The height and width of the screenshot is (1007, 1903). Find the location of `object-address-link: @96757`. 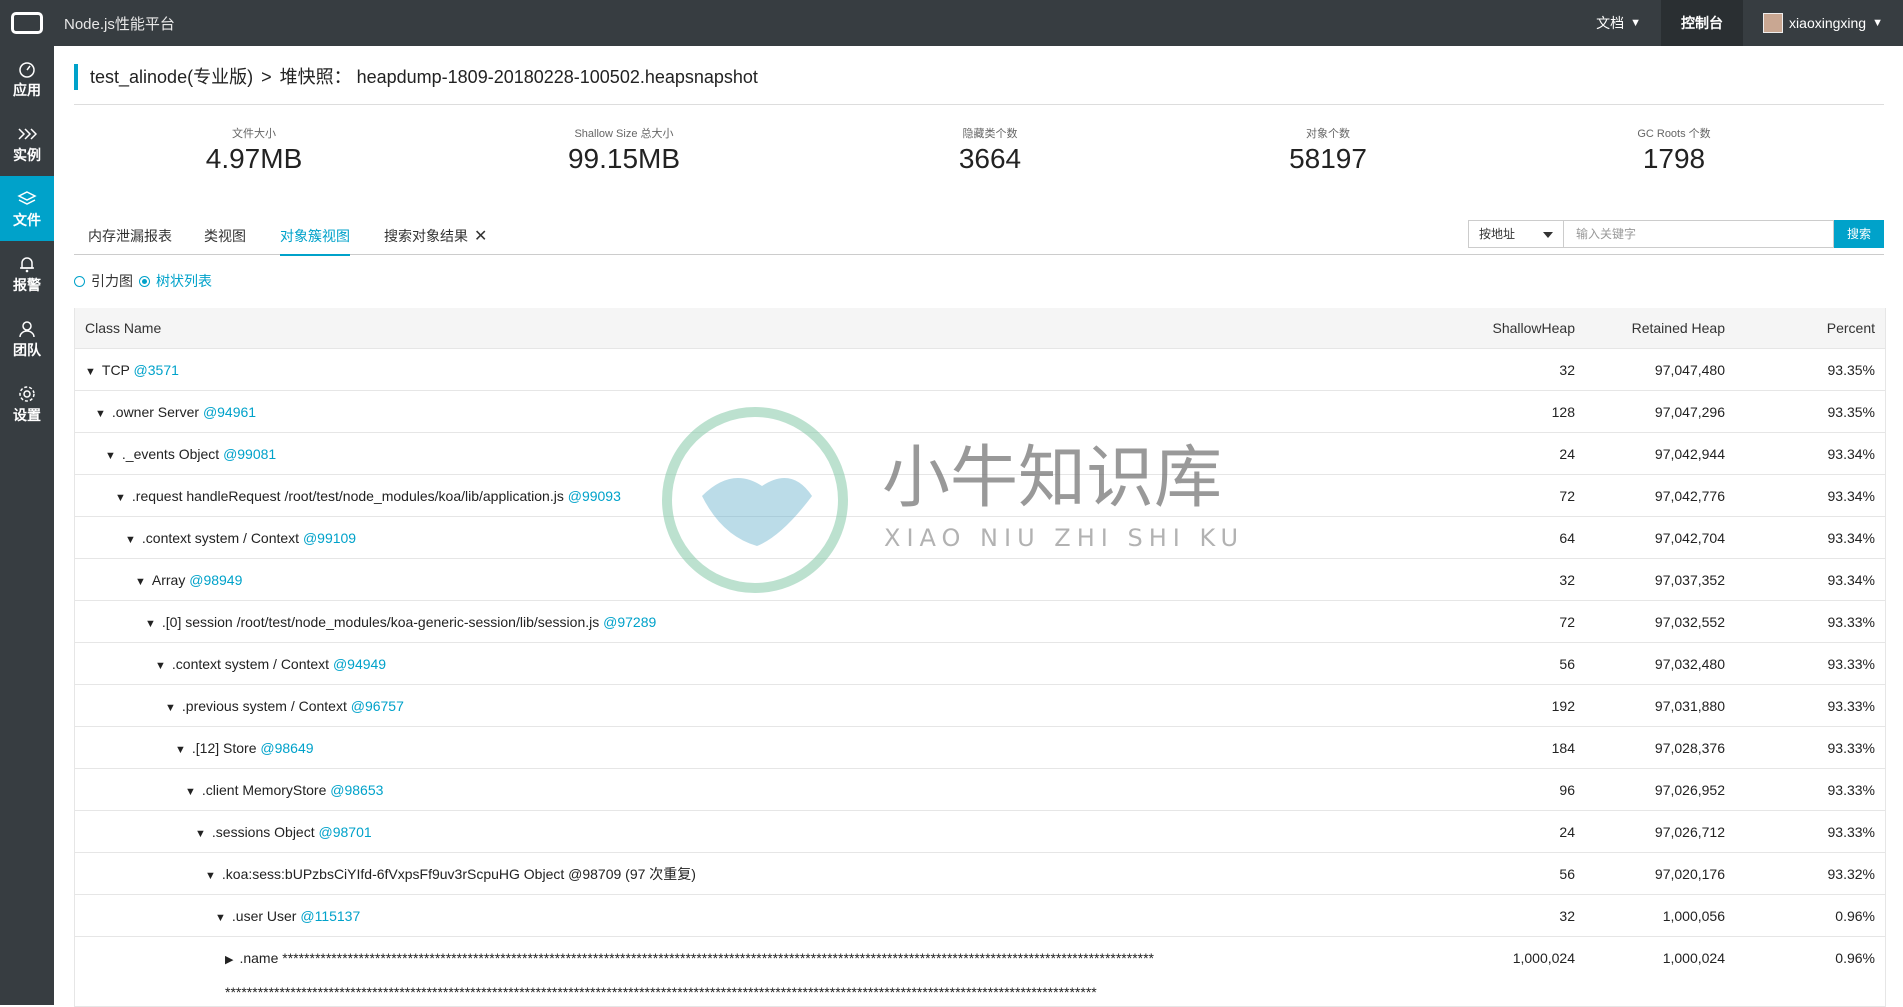

object-address-link: @96757 is located at coordinates (377, 706).